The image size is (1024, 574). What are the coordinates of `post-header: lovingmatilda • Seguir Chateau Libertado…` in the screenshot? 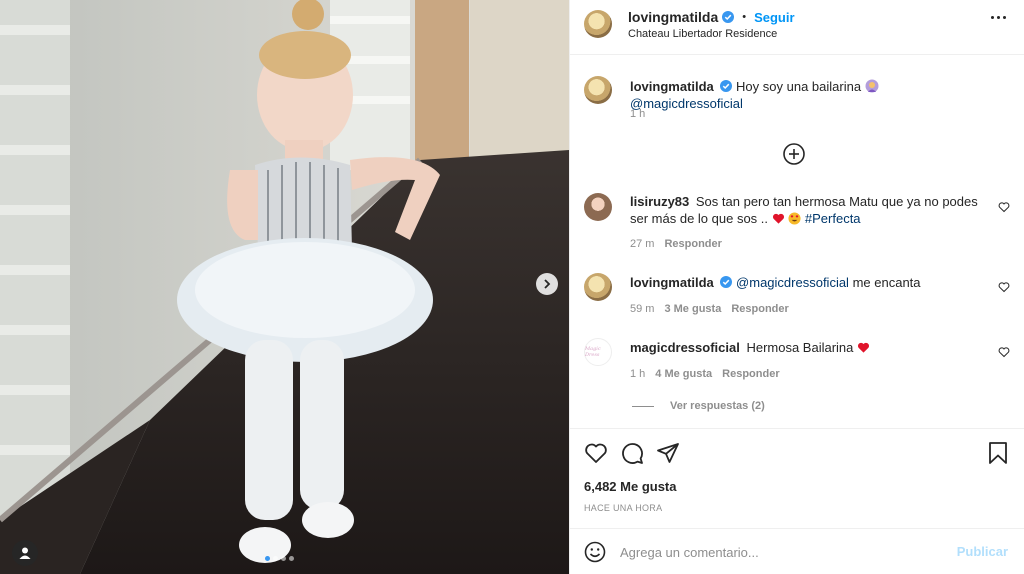 It's located at (797, 27).